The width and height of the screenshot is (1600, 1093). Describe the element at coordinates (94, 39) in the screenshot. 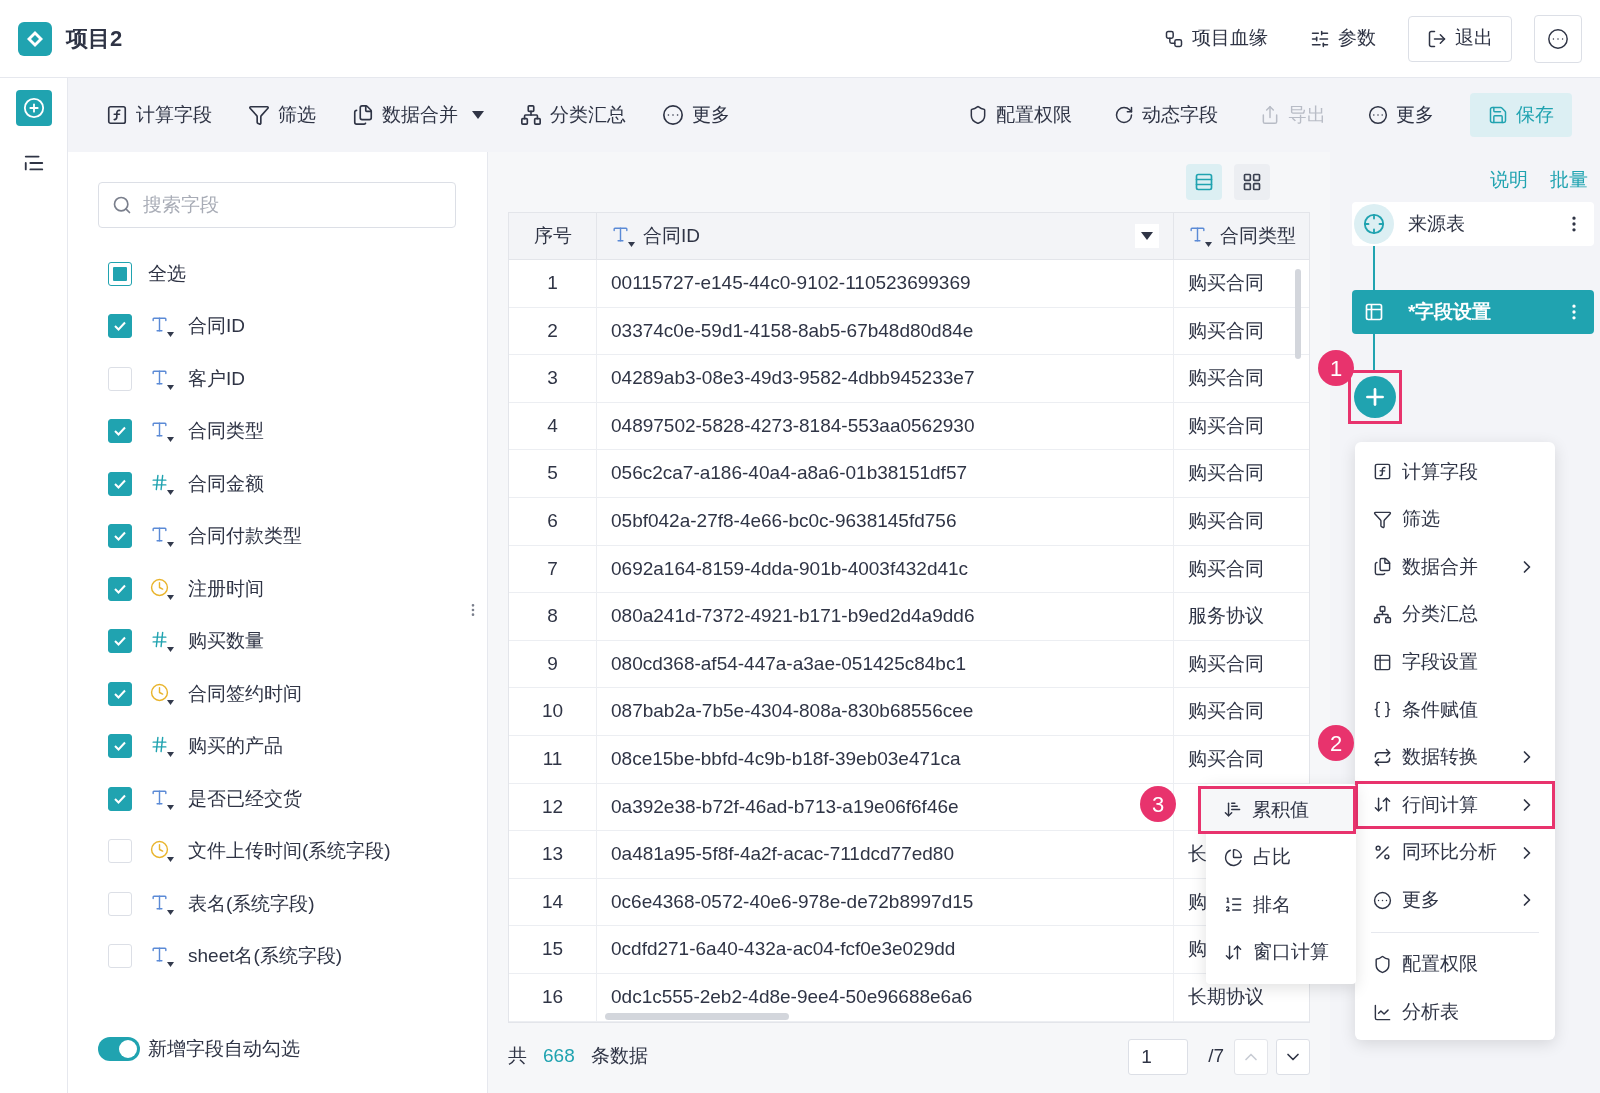

I see `project-title: 项目2` at that location.